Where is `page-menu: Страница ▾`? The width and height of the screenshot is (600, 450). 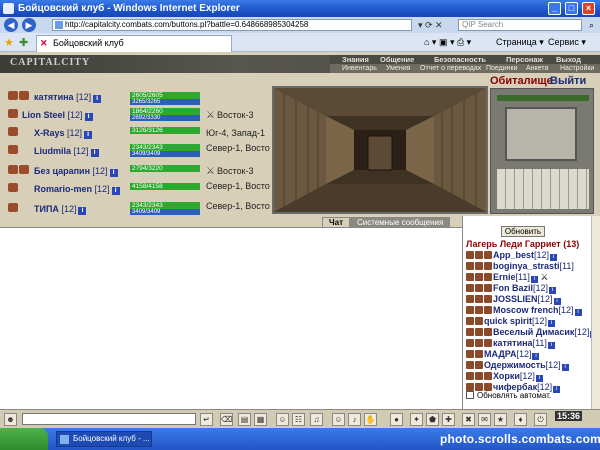 page-menu: Страница ▾ is located at coordinates (520, 42).